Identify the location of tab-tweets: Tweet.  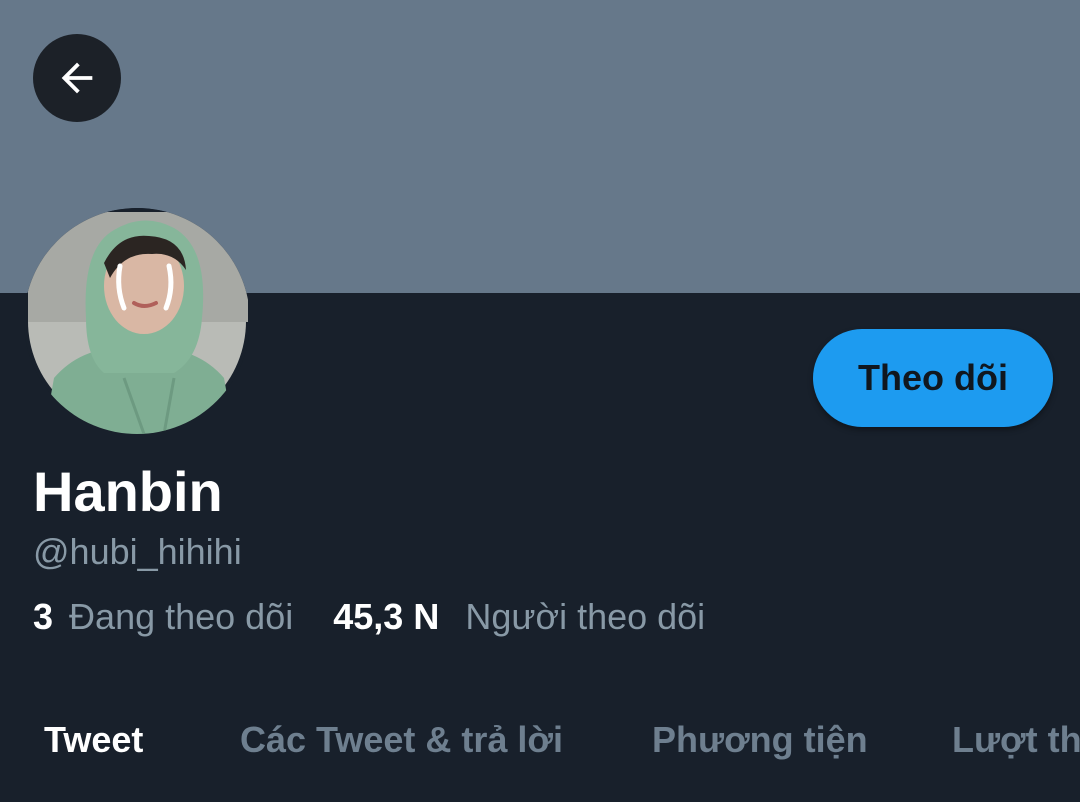
(93, 740).